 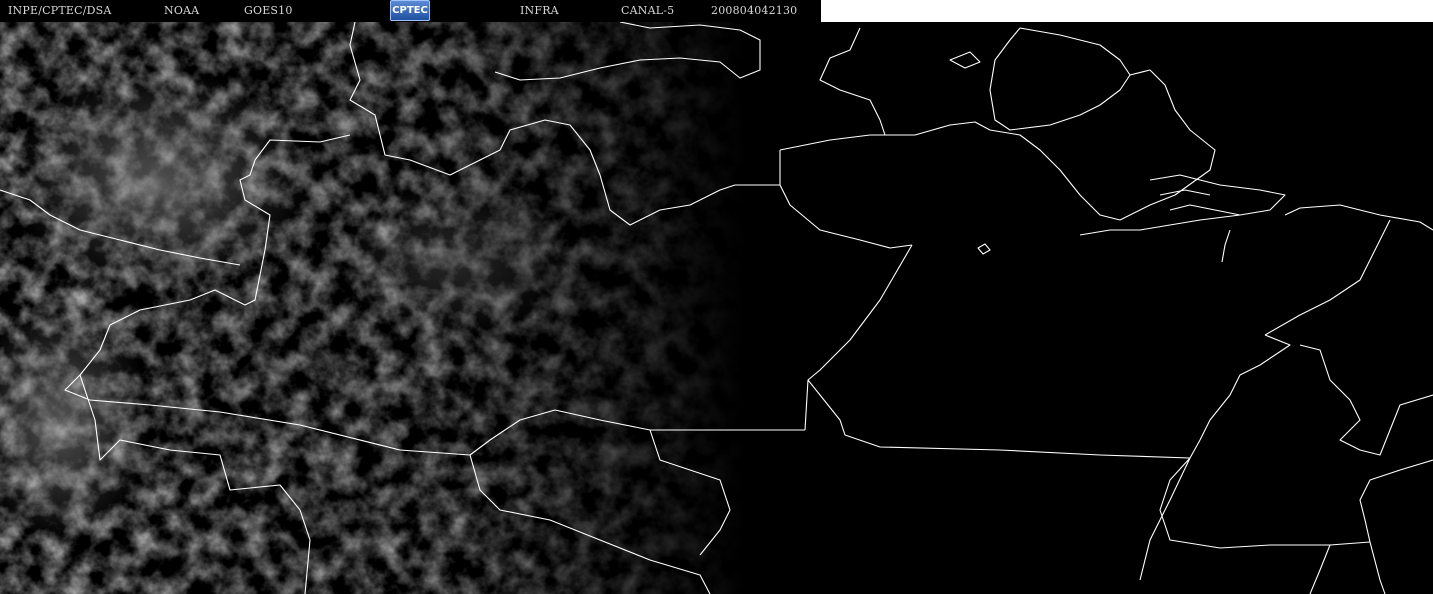 I want to click on band-label: INFRA, so click(x=539, y=10).